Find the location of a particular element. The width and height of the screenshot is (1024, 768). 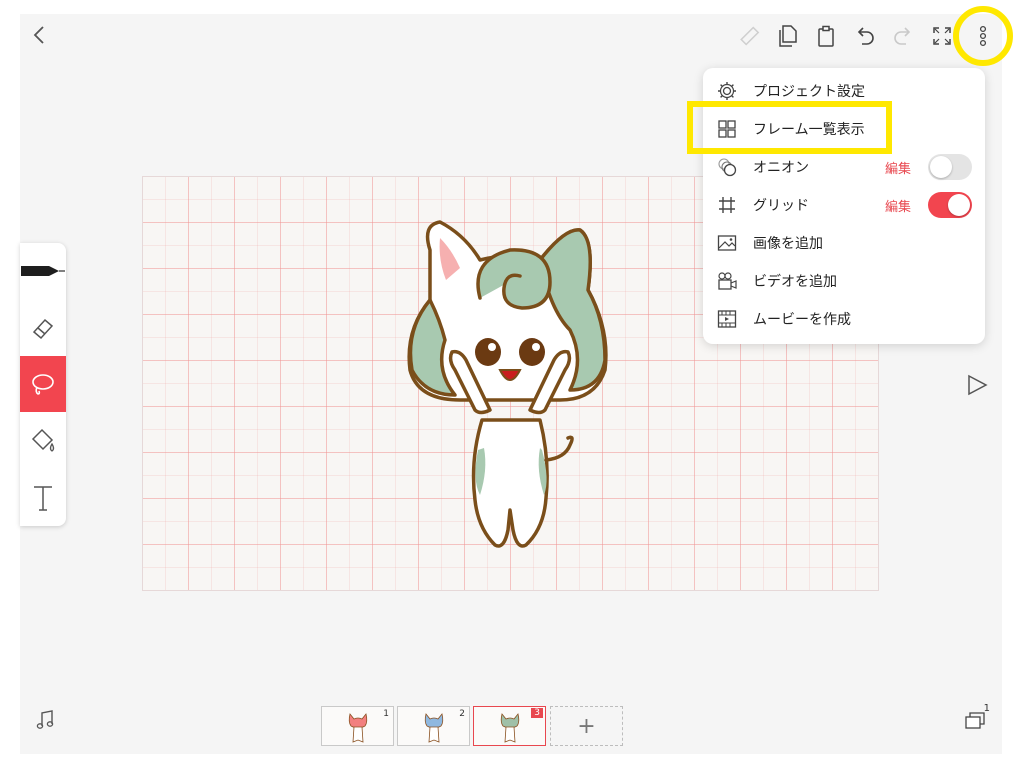

text-tool-icon is located at coordinates (43, 498).